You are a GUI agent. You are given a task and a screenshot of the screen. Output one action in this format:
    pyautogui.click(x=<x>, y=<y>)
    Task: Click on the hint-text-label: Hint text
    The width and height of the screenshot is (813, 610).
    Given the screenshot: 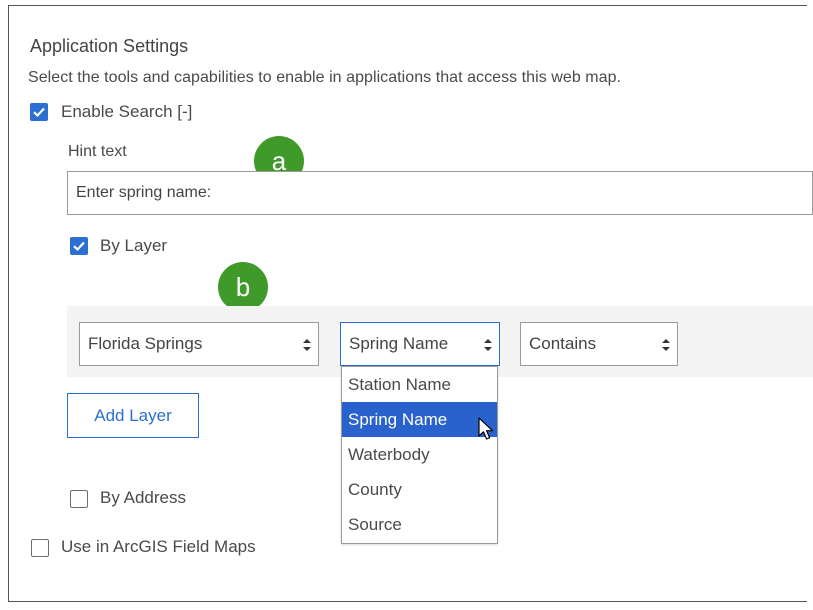 What is the action you would take?
    pyautogui.click(x=97, y=151)
    